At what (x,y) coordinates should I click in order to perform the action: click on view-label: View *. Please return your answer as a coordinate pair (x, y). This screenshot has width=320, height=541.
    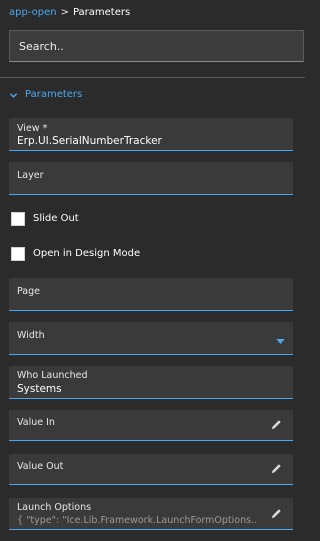
    Looking at the image, I should click on (32, 128).